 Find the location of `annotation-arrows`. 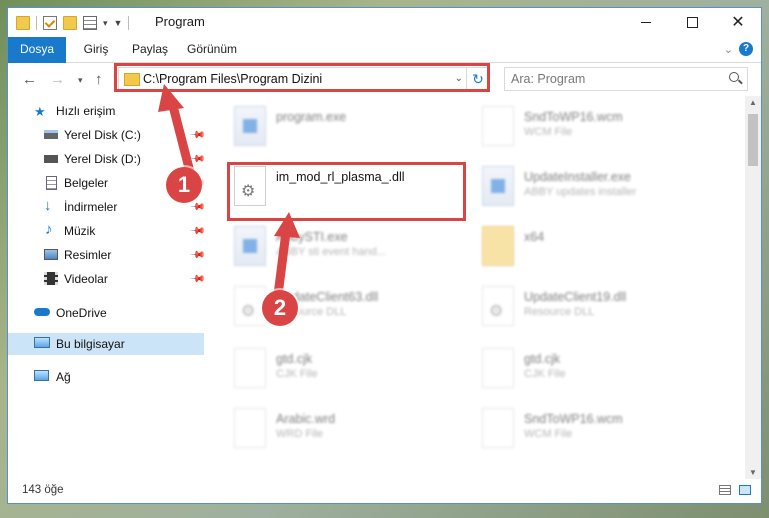

annotation-arrows is located at coordinates (229, 192).